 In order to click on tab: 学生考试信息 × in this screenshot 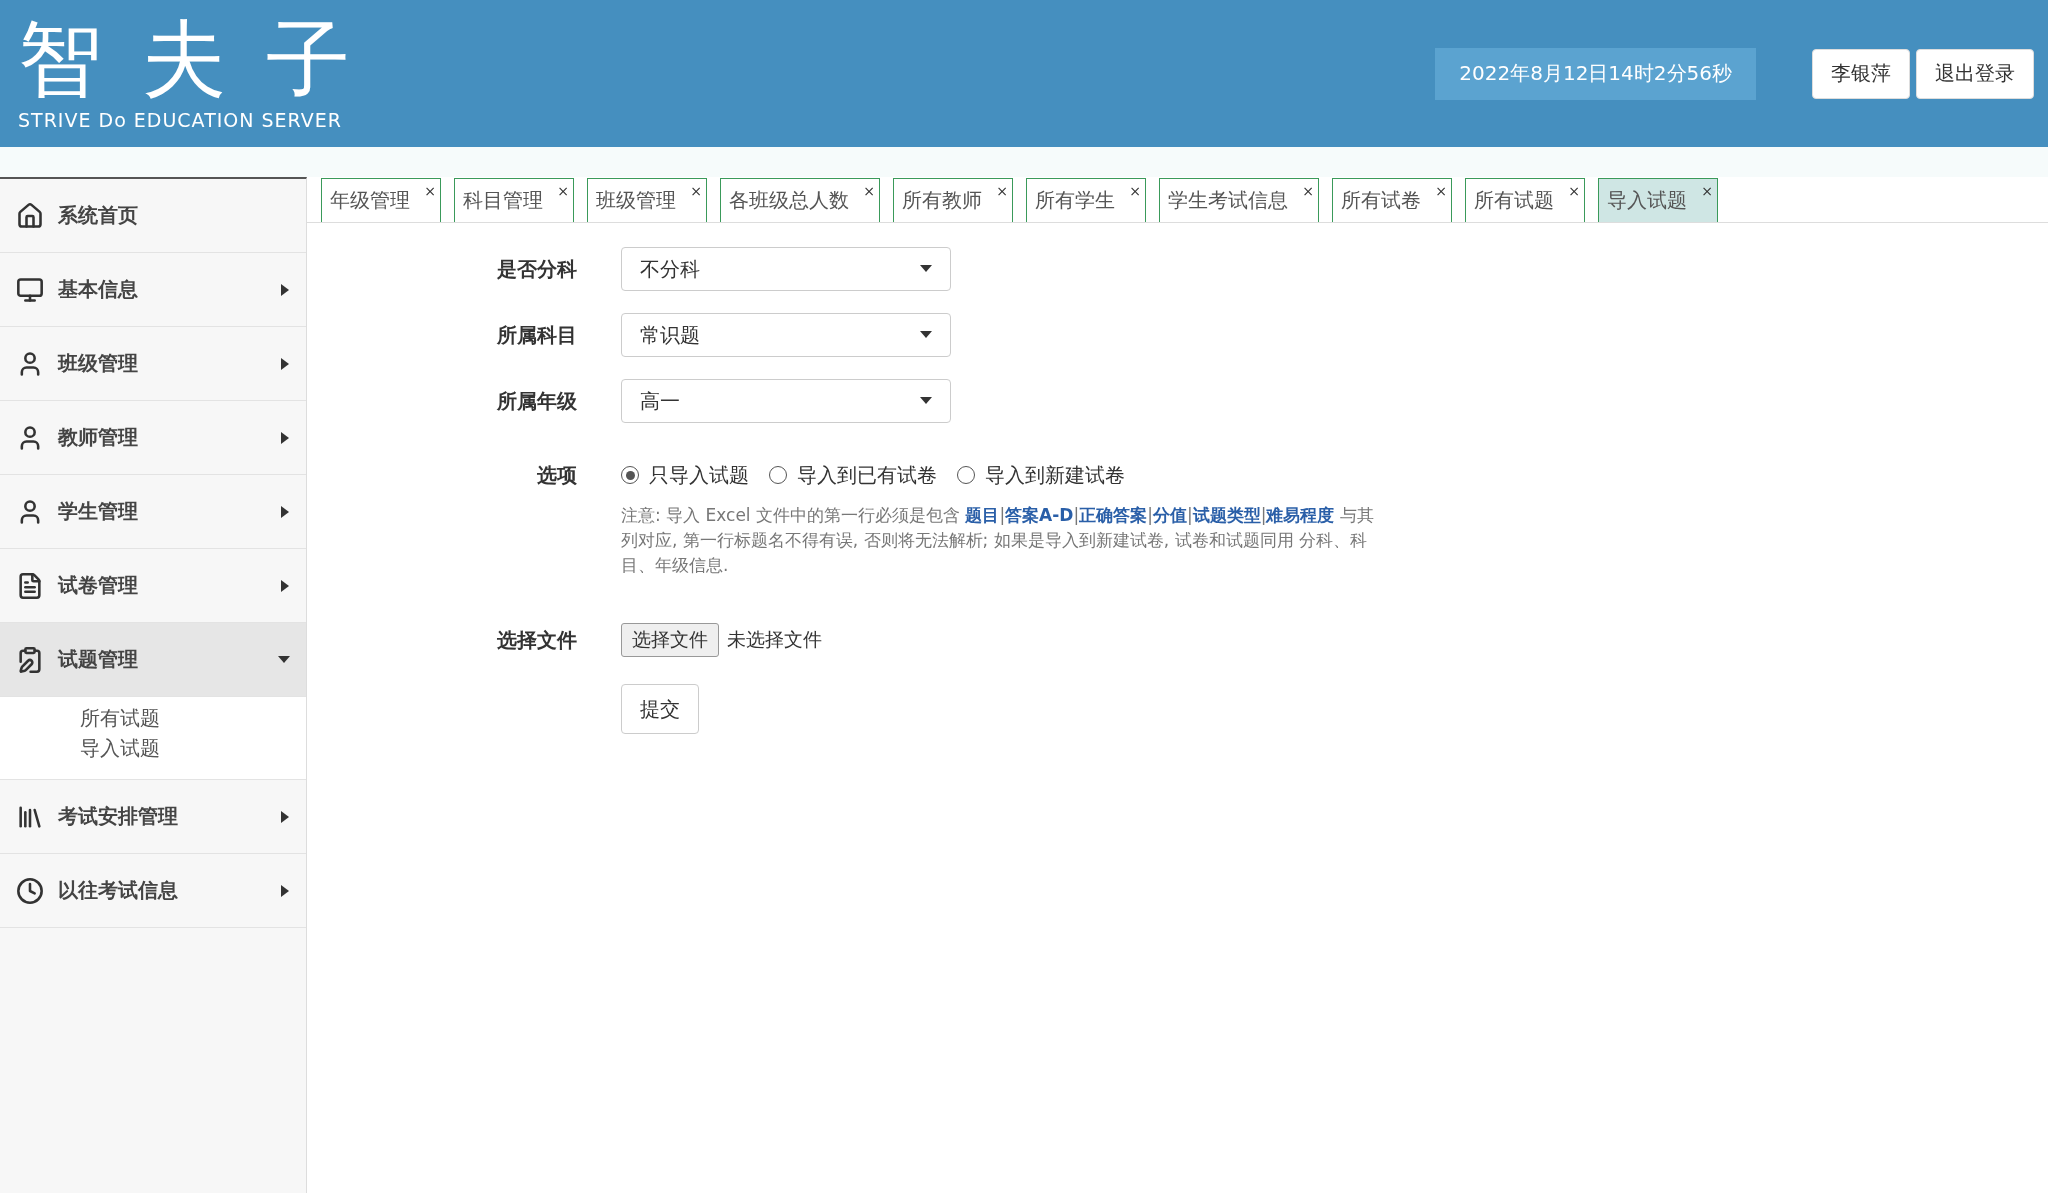, I will do `click(1239, 200)`.